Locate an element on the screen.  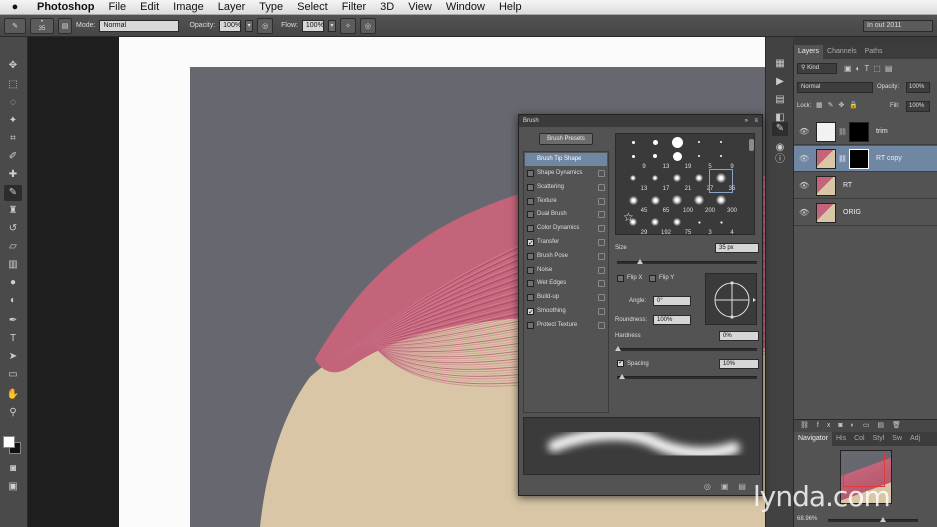
brush-option-item: Brush Pose is located at coordinates (566, 256).